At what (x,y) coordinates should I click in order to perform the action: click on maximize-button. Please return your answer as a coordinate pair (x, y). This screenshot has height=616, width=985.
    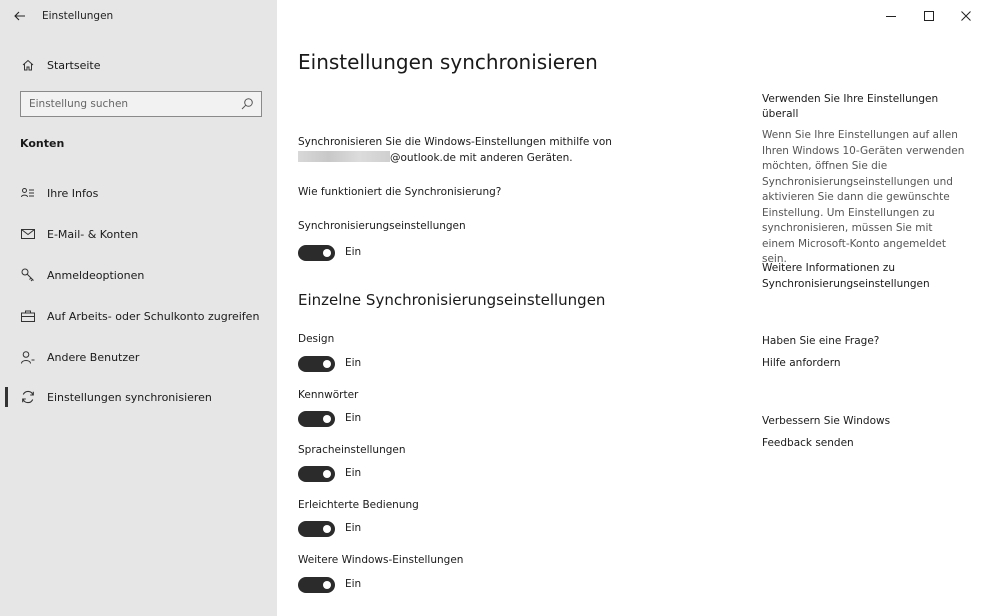
    Looking at the image, I should click on (929, 16).